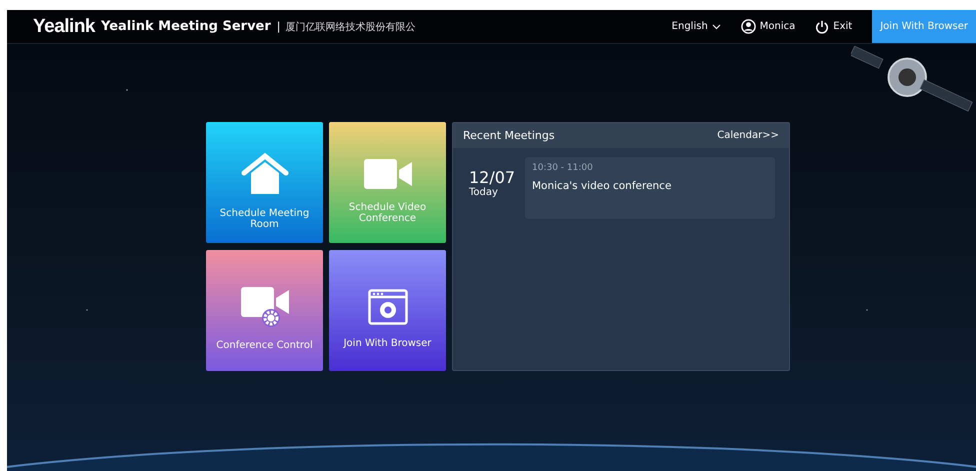  I want to click on panel-title: Recent Meetings, so click(509, 135).